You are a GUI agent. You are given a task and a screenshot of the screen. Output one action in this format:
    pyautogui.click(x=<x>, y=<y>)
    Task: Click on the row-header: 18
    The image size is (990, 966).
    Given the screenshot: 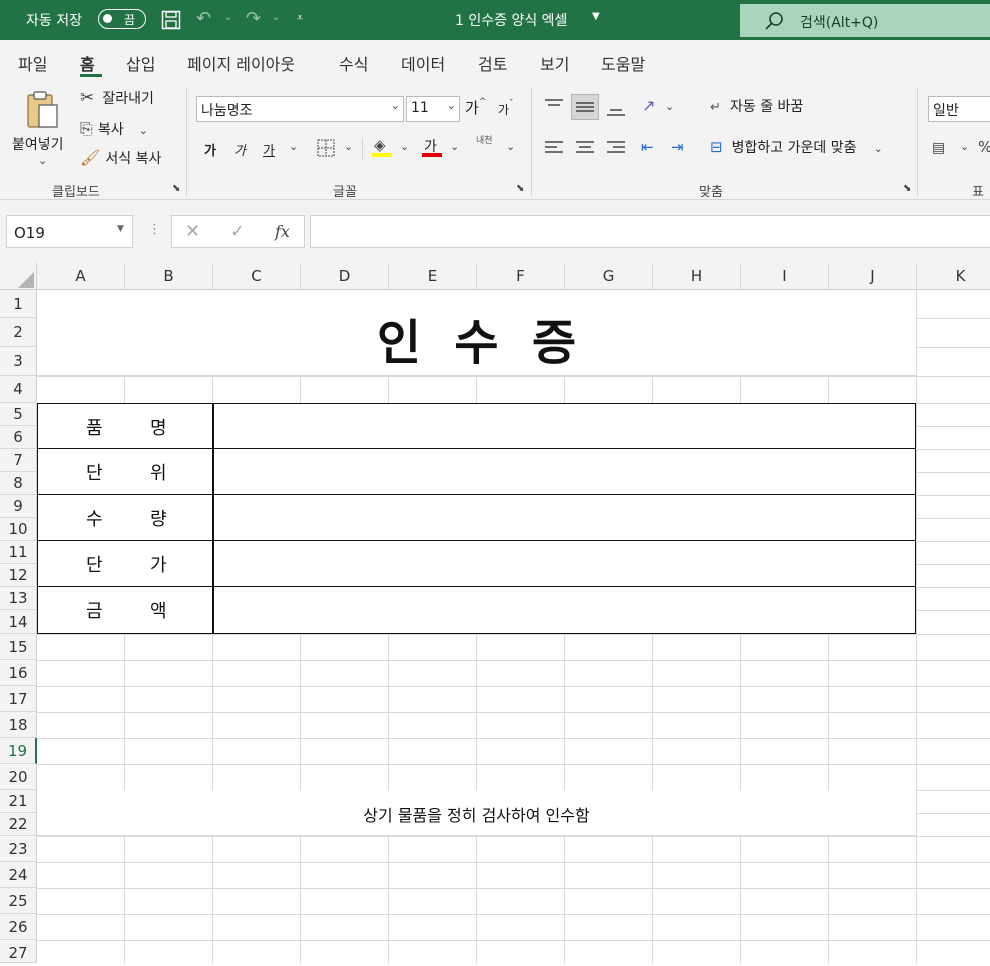 What is the action you would take?
    pyautogui.click(x=18, y=725)
    